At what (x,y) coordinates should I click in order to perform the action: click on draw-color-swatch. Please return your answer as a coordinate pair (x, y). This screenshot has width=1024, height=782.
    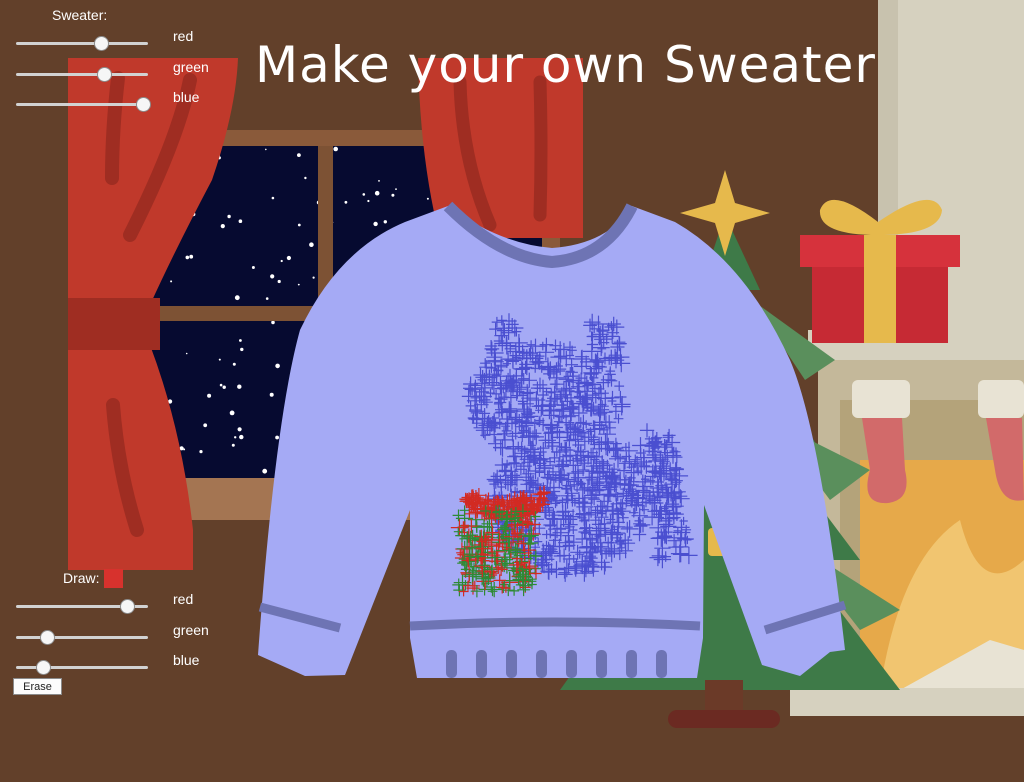
    Looking at the image, I should click on (113, 578).